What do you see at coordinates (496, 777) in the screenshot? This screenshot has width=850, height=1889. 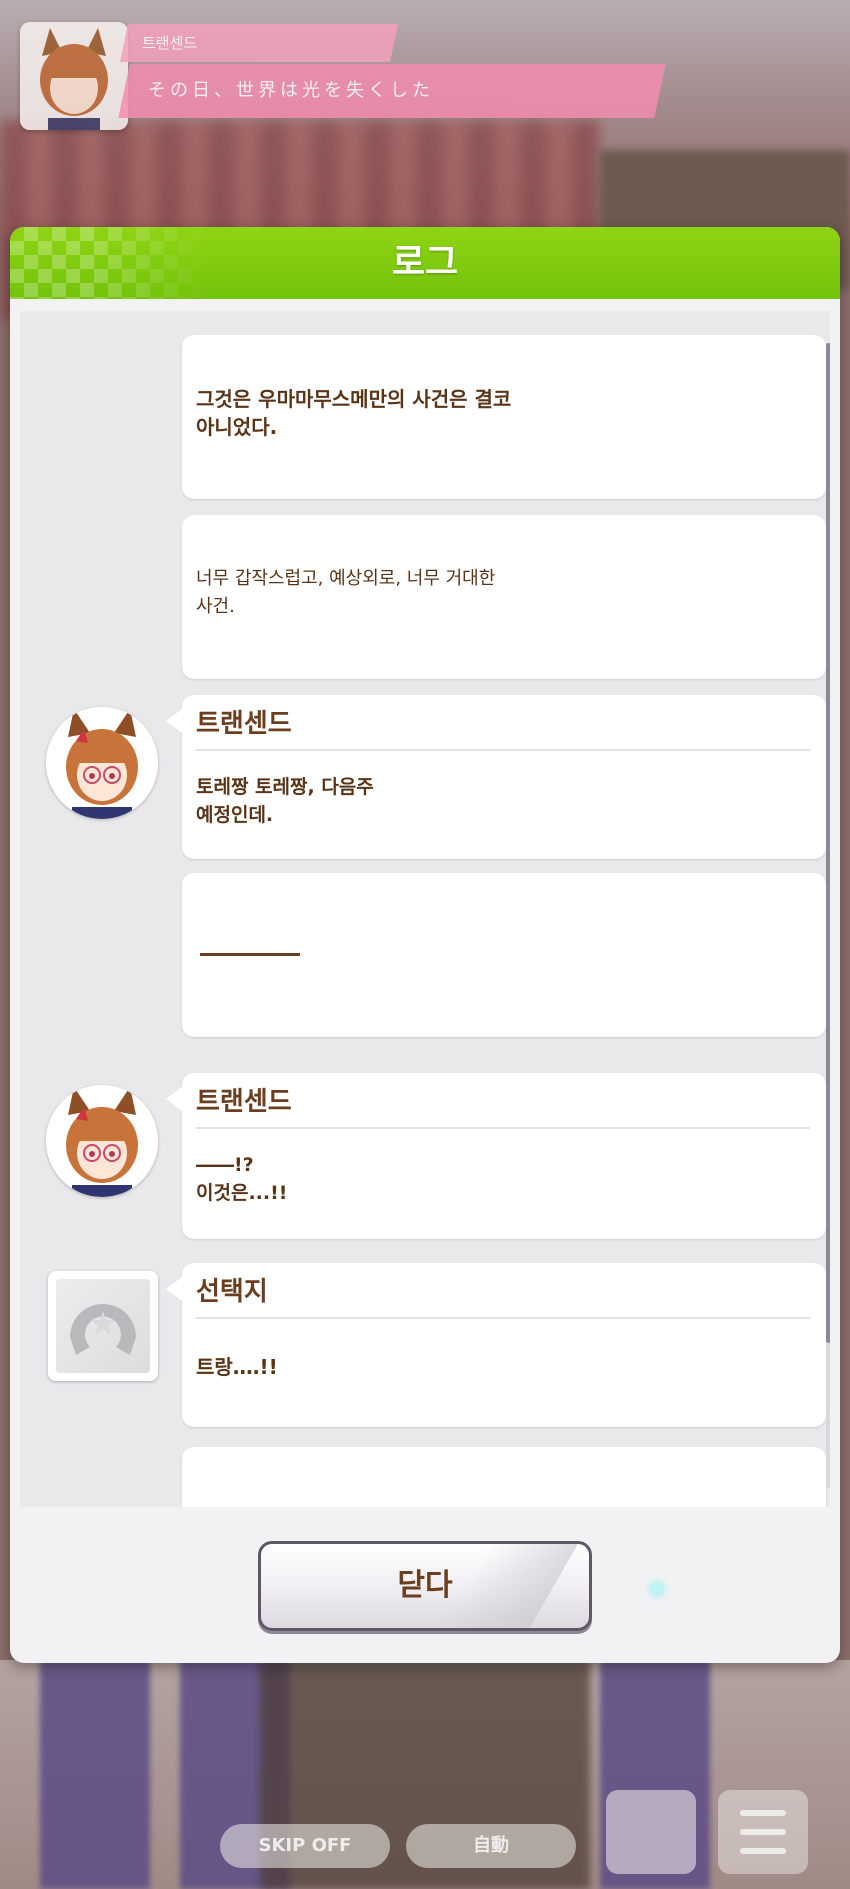 I see `log-entry-dialogue: 트랜센드 토레짱 토레짱, 다음주 예정인데.` at bounding box center [496, 777].